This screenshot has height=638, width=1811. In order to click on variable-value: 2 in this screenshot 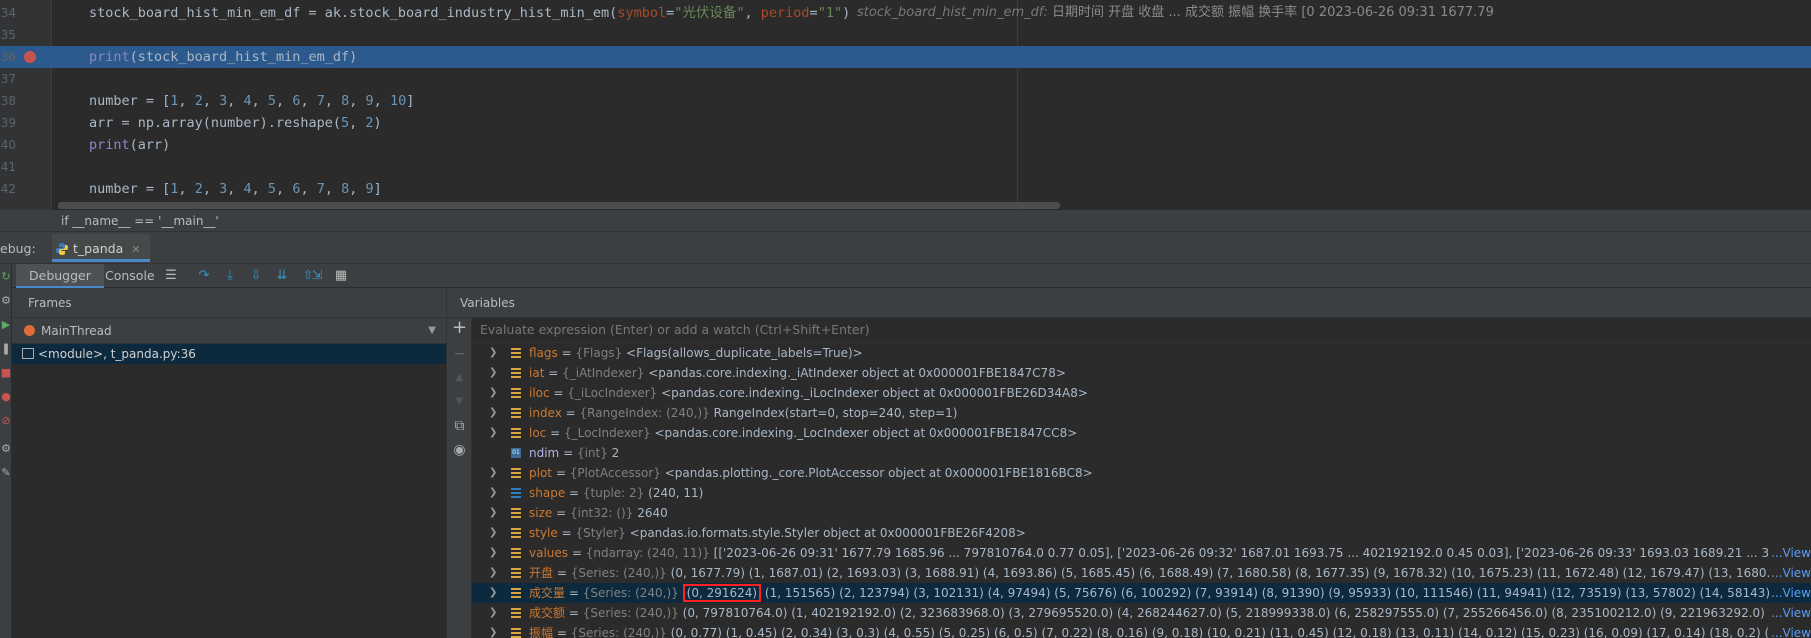, I will do `click(615, 453)`.